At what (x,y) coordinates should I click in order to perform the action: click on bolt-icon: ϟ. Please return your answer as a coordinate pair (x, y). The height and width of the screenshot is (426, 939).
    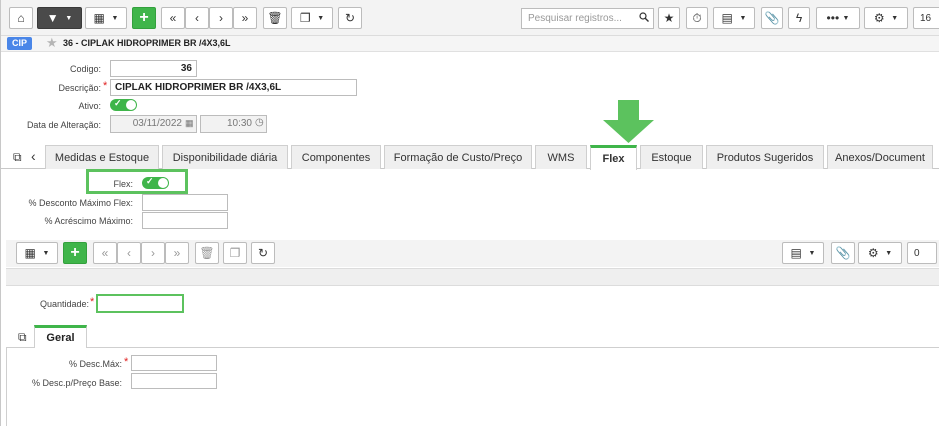
    Looking at the image, I should click on (799, 18).